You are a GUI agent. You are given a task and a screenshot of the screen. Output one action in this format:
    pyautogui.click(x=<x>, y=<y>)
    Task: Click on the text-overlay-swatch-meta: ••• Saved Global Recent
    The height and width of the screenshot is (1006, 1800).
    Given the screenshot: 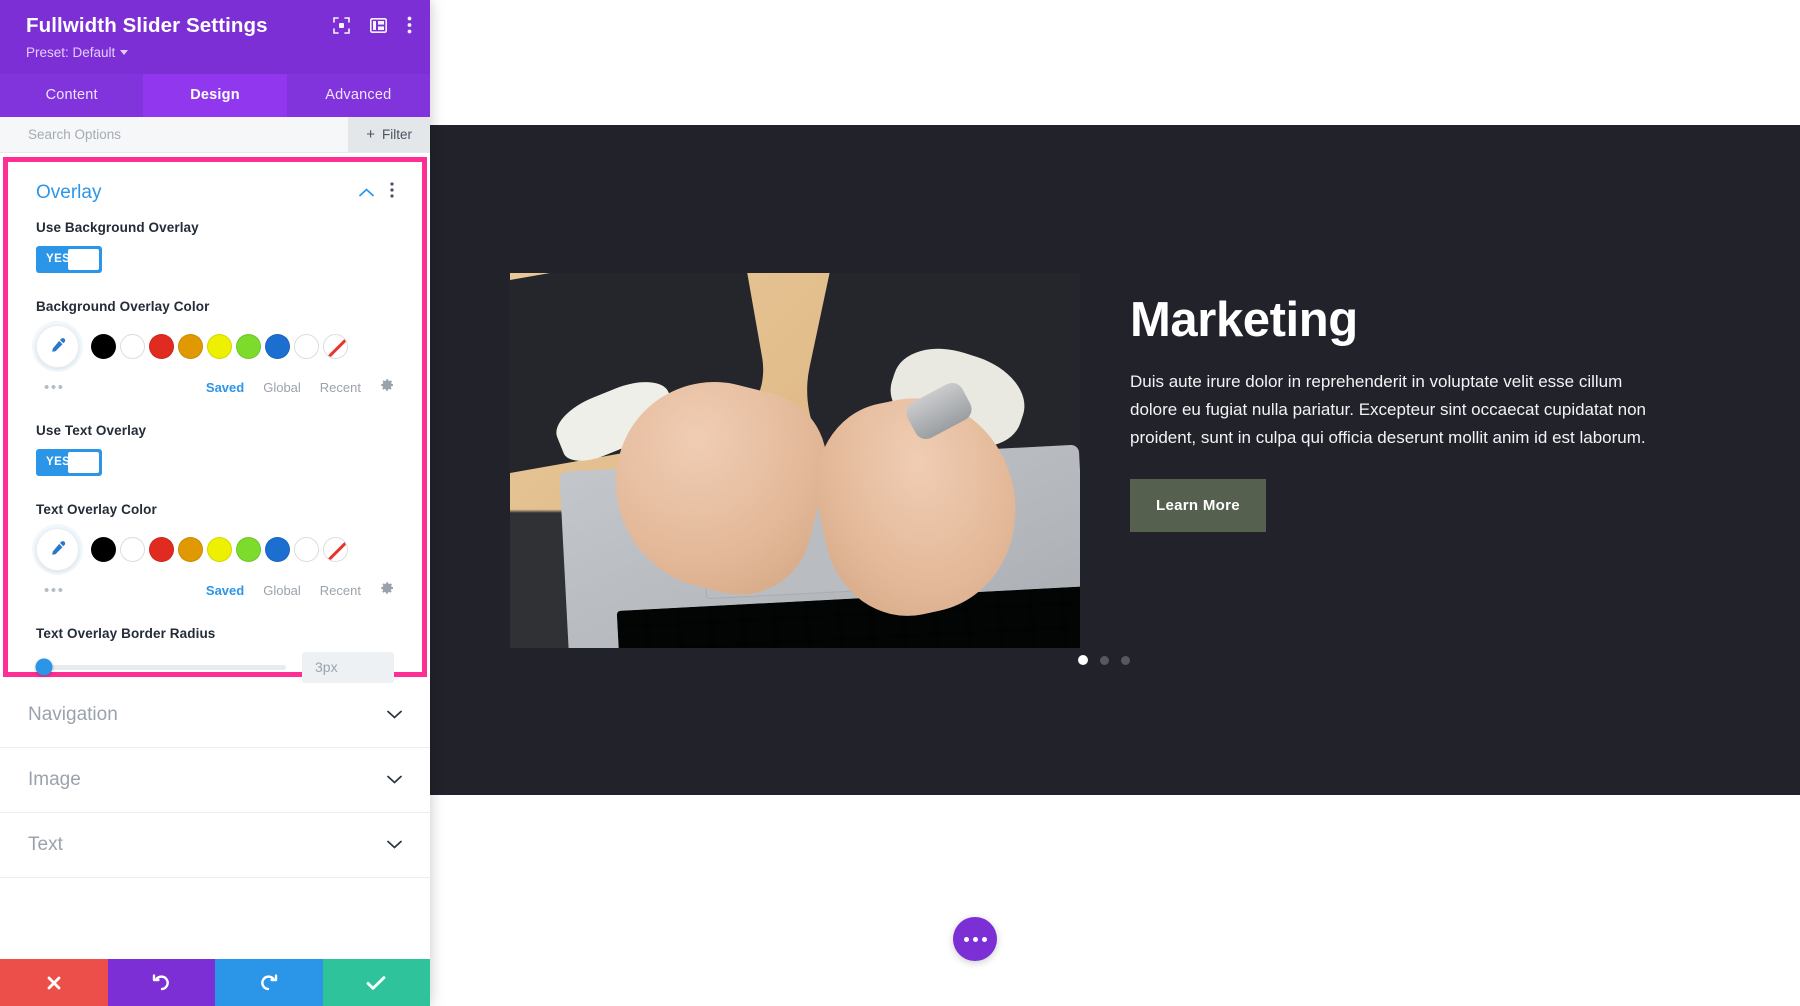 What is the action you would take?
    pyautogui.click(x=215, y=590)
    